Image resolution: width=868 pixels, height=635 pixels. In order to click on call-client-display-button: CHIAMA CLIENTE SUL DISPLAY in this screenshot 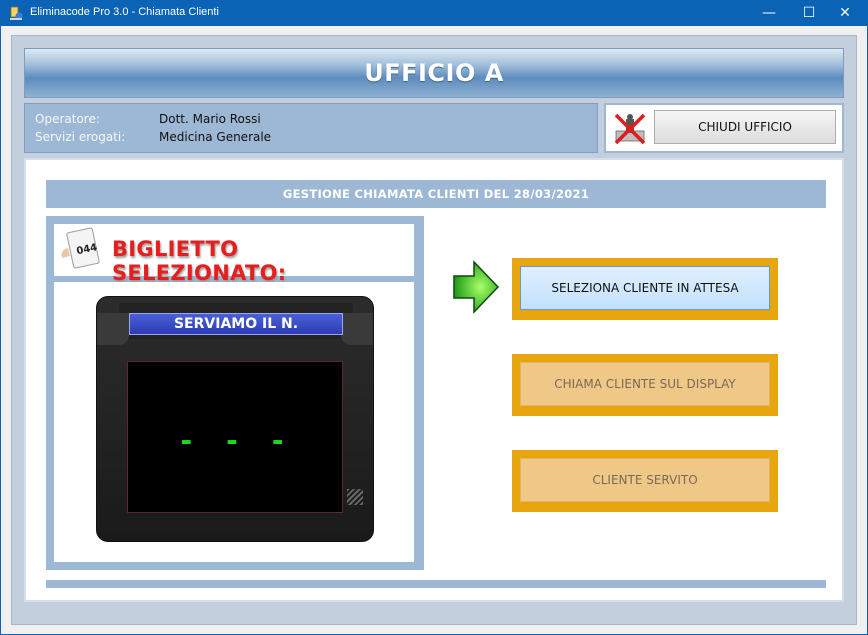, I will do `click(645, 384)`.